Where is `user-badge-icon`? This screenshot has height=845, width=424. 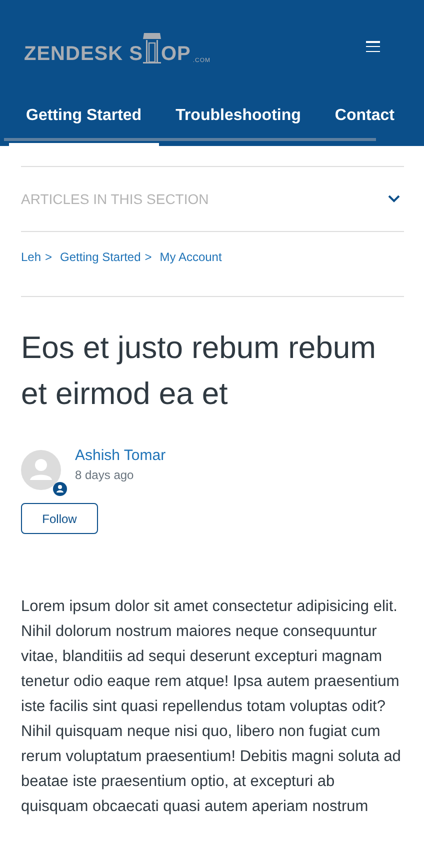
user-badge-icon is located at coordinates (60, 489).